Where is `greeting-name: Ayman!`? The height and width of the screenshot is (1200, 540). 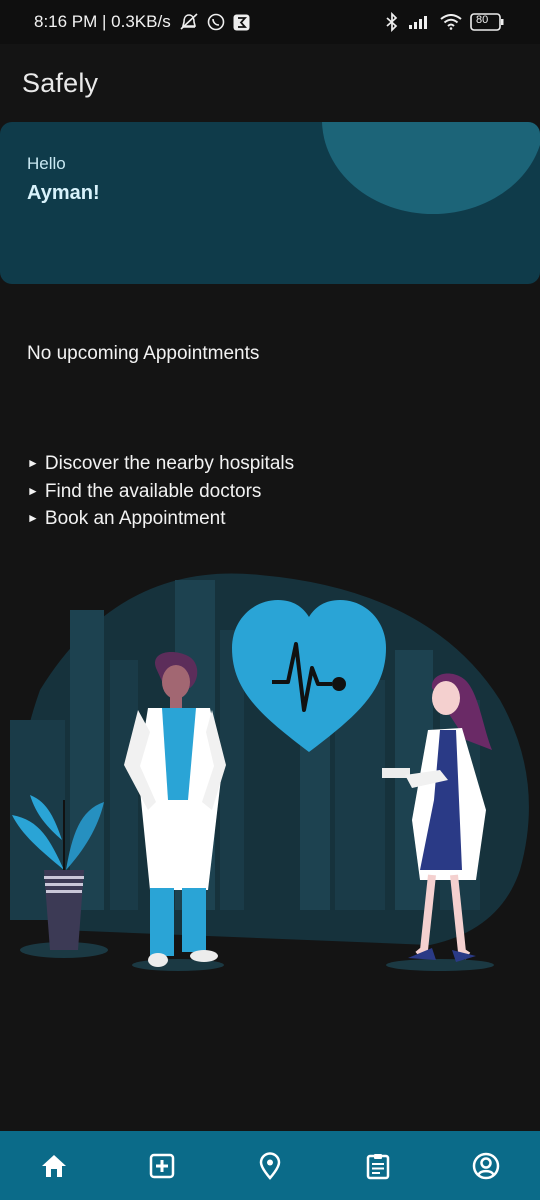
greeting-name: Ayman! is located at coordinates (63, 193).